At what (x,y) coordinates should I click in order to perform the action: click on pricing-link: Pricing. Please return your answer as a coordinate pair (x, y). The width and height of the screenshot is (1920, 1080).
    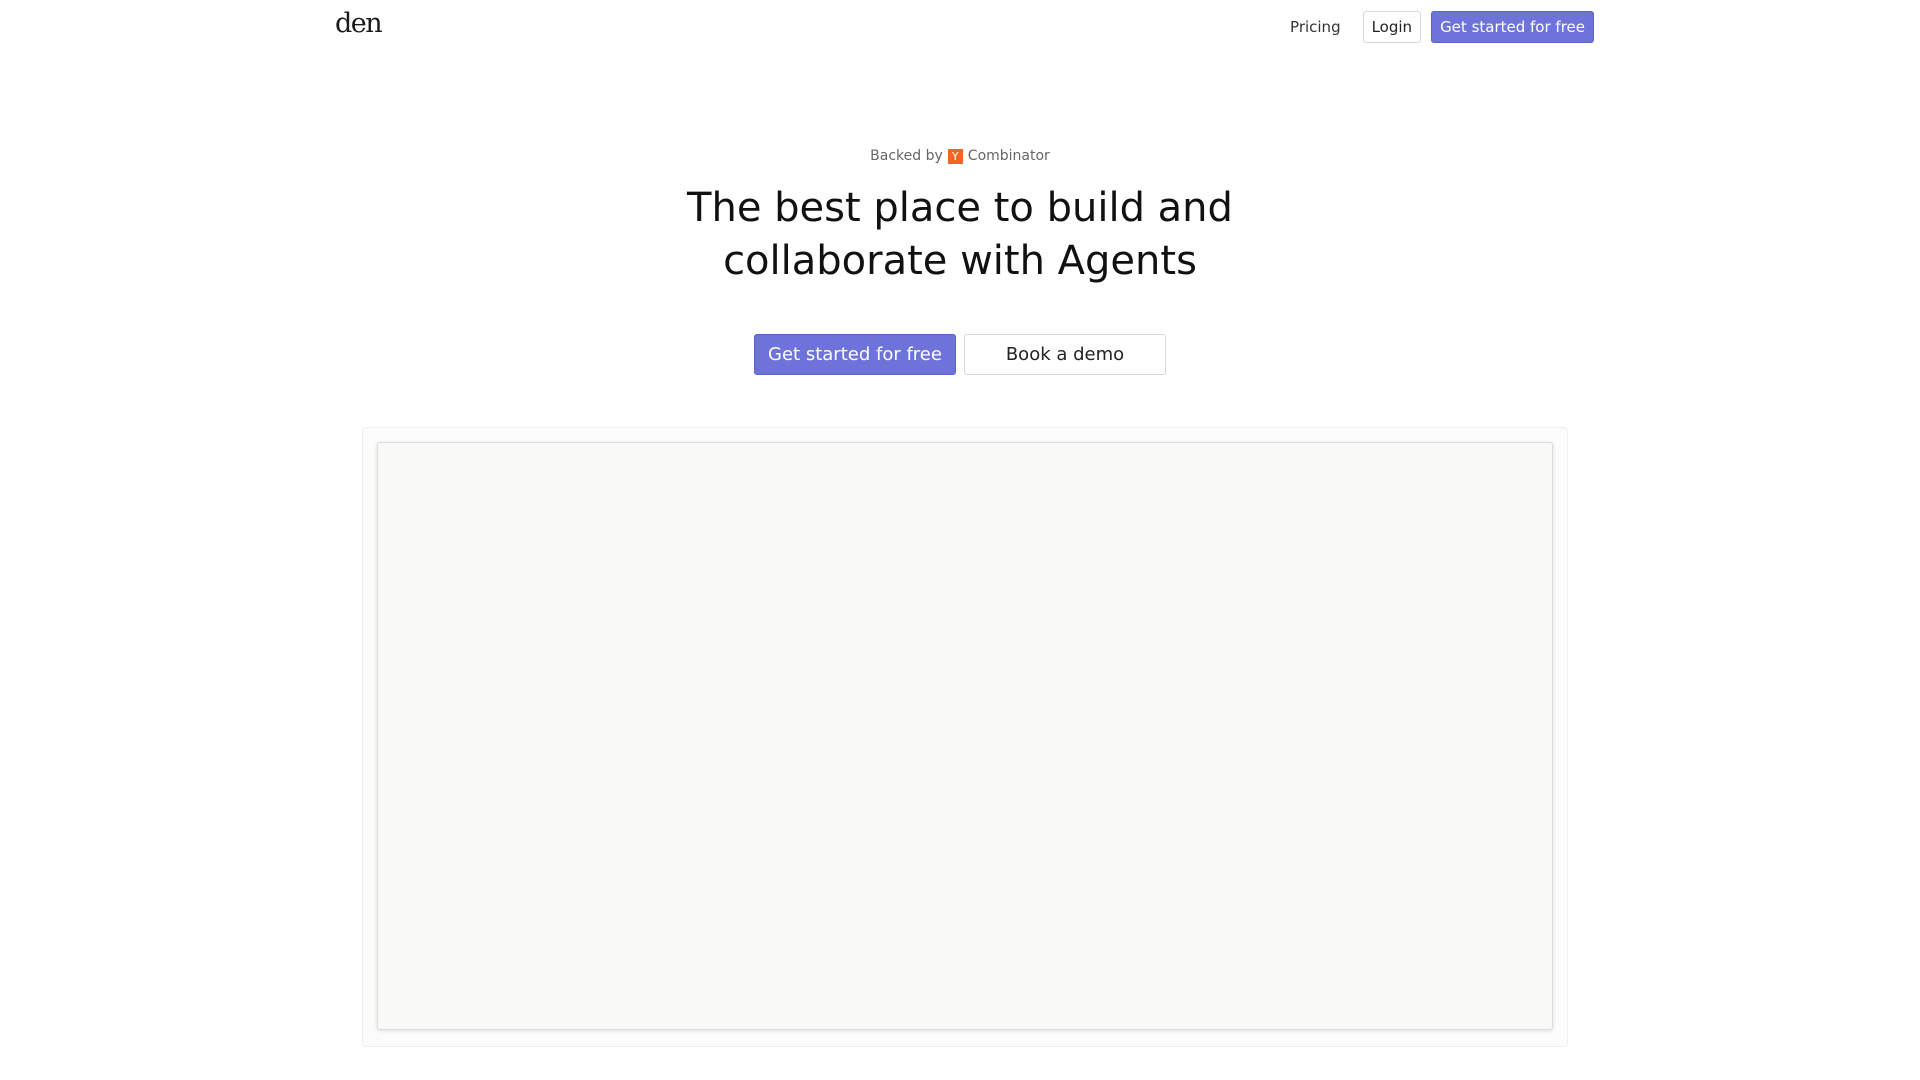
    Looking at the image, I should click on (1315, 27).